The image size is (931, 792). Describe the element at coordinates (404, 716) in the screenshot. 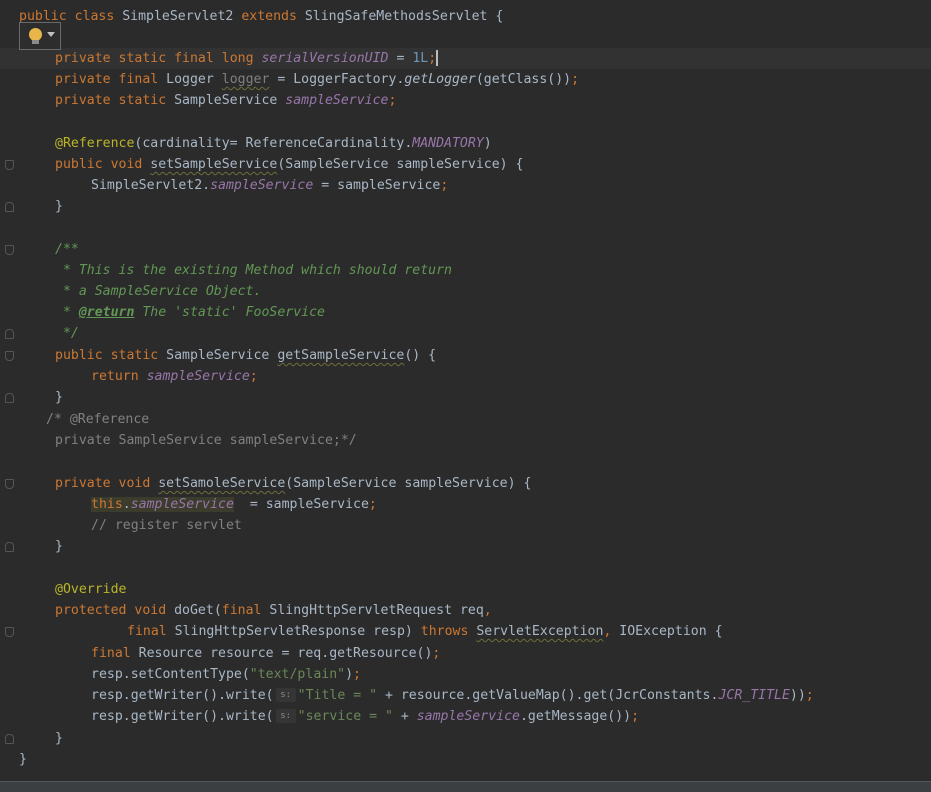

I see `code-token: +` at that location.